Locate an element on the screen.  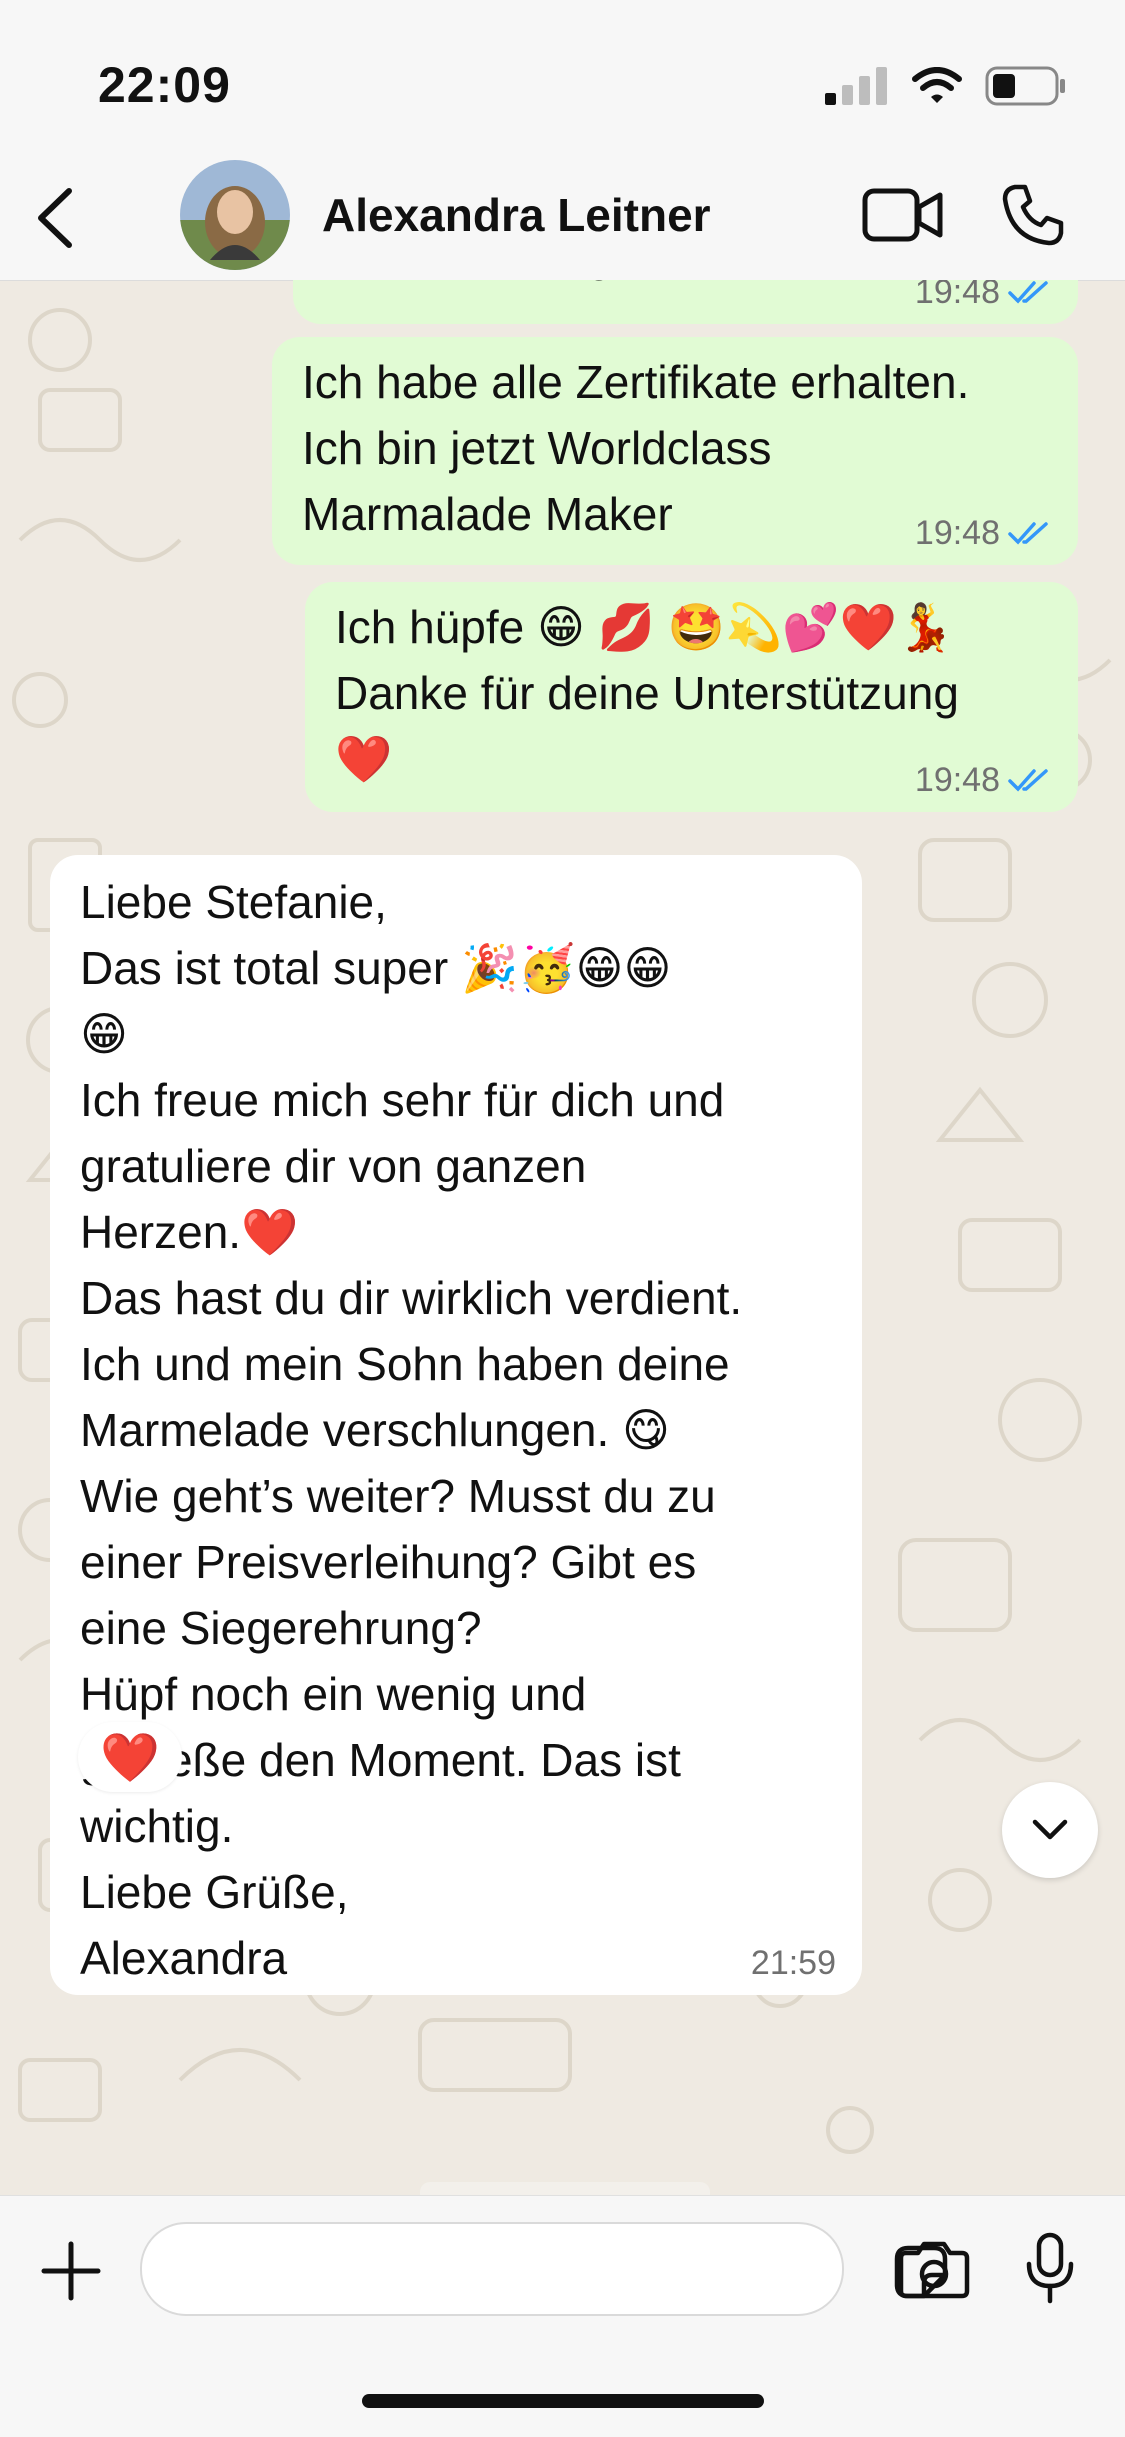
wifi-icon is located at coordinates (937, 85).